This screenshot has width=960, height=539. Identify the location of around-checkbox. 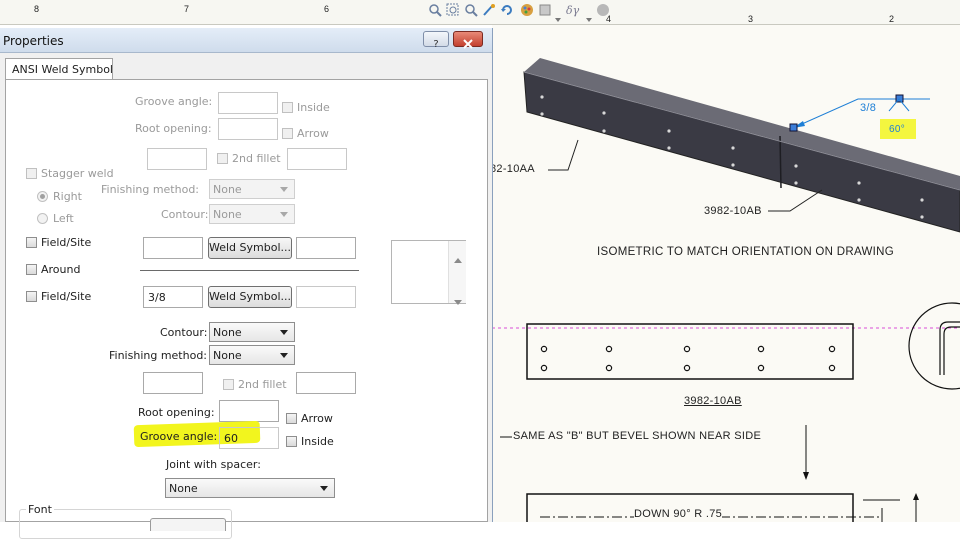
(31, 269).